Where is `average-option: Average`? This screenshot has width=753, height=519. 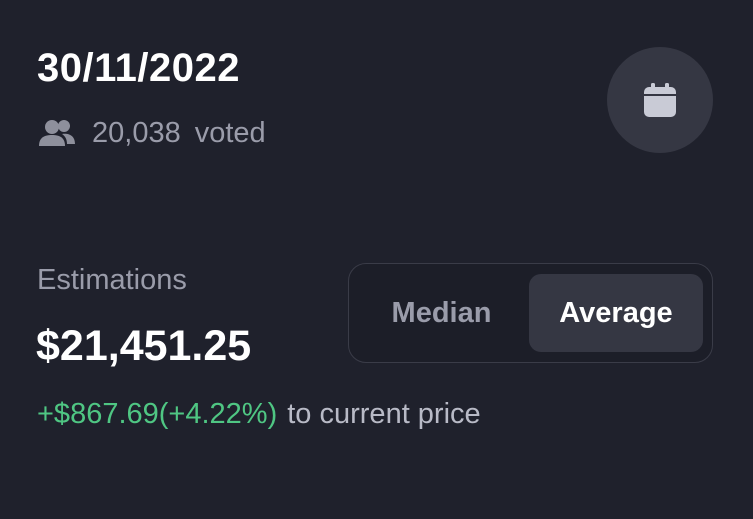 average-option: Average is located at coordinates (616, 313).